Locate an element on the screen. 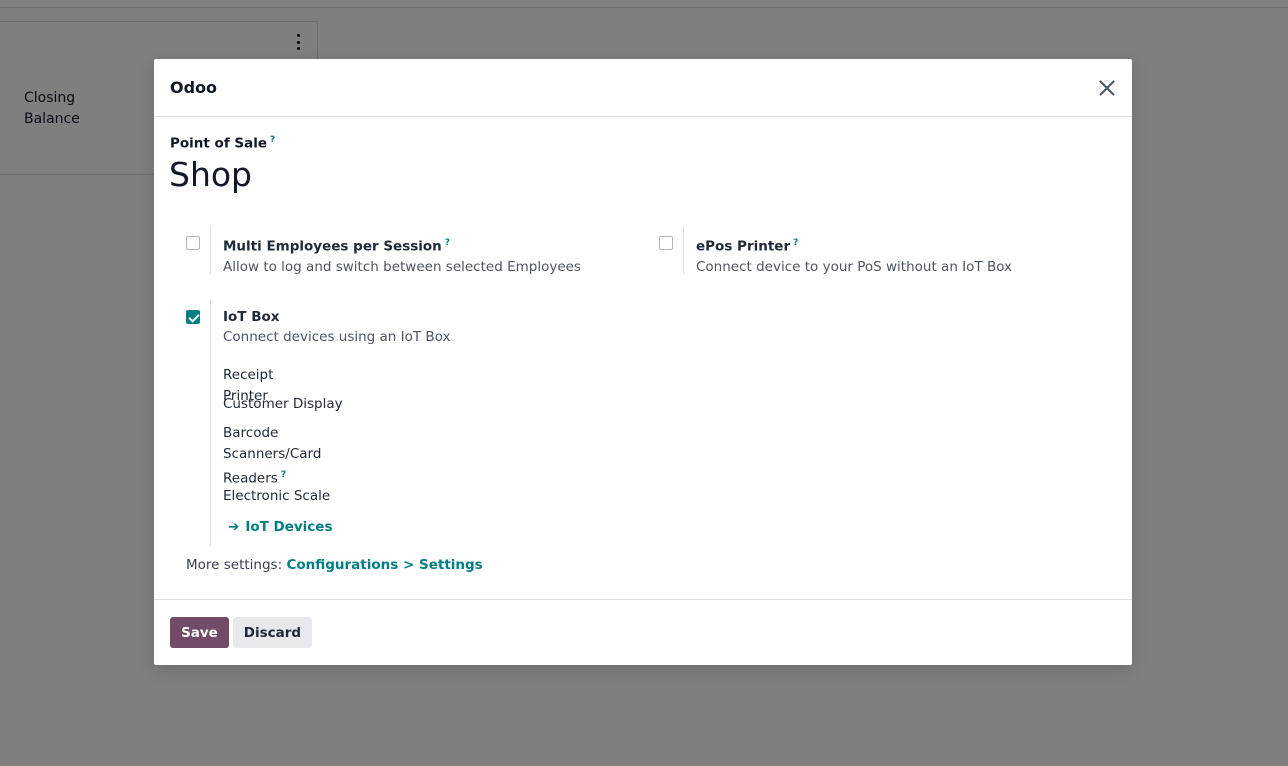  electronic-scale-label: Electronic Scale is located at coordinates (277, 496).